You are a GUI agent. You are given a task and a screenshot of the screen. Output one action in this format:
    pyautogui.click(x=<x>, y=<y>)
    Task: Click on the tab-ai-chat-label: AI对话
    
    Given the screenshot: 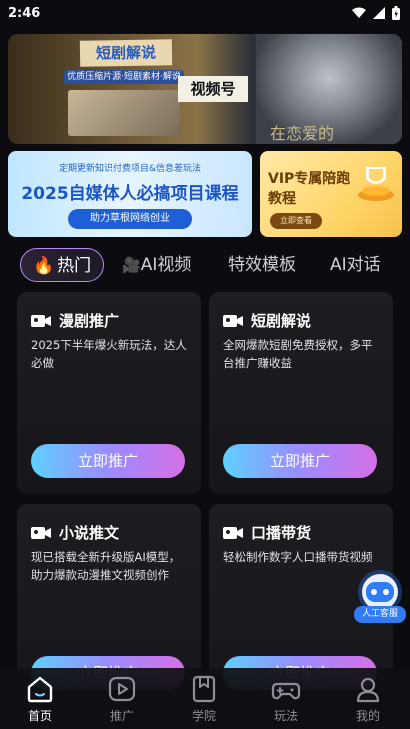 What is the action you would take?
    pyautogui.click(x=355, y=265)
    